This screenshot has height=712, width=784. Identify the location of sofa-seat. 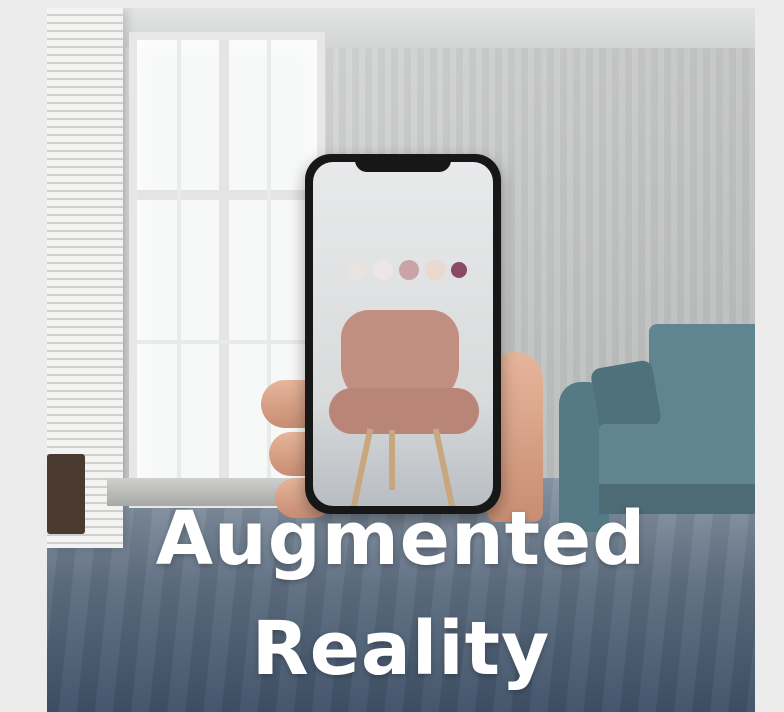
(677, 457).